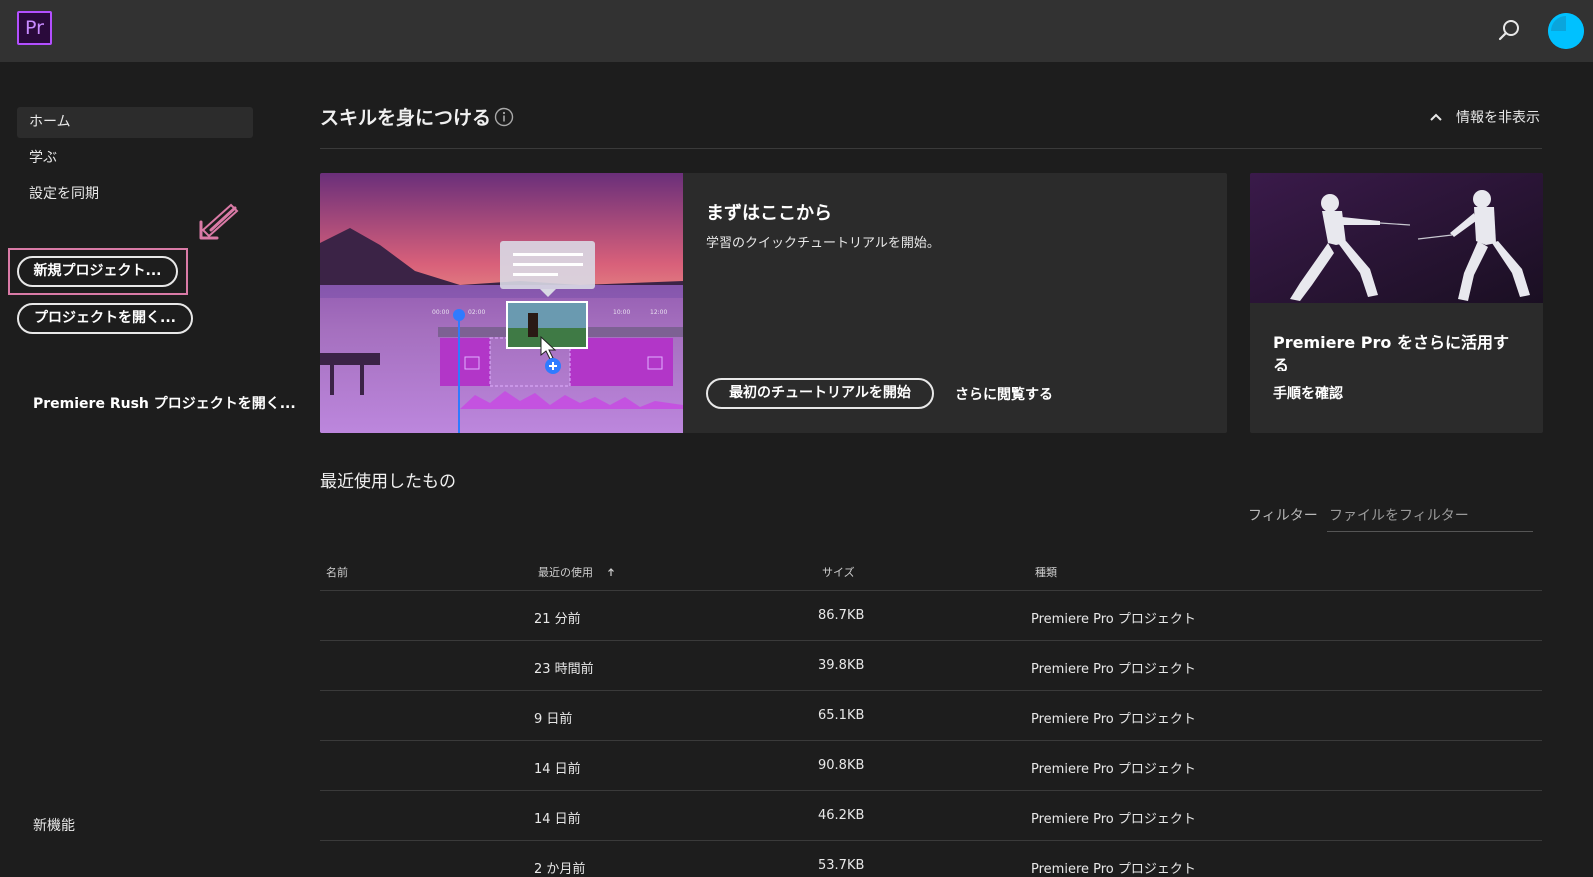  I want to click on top-bar: Pr, so click(796, 31).